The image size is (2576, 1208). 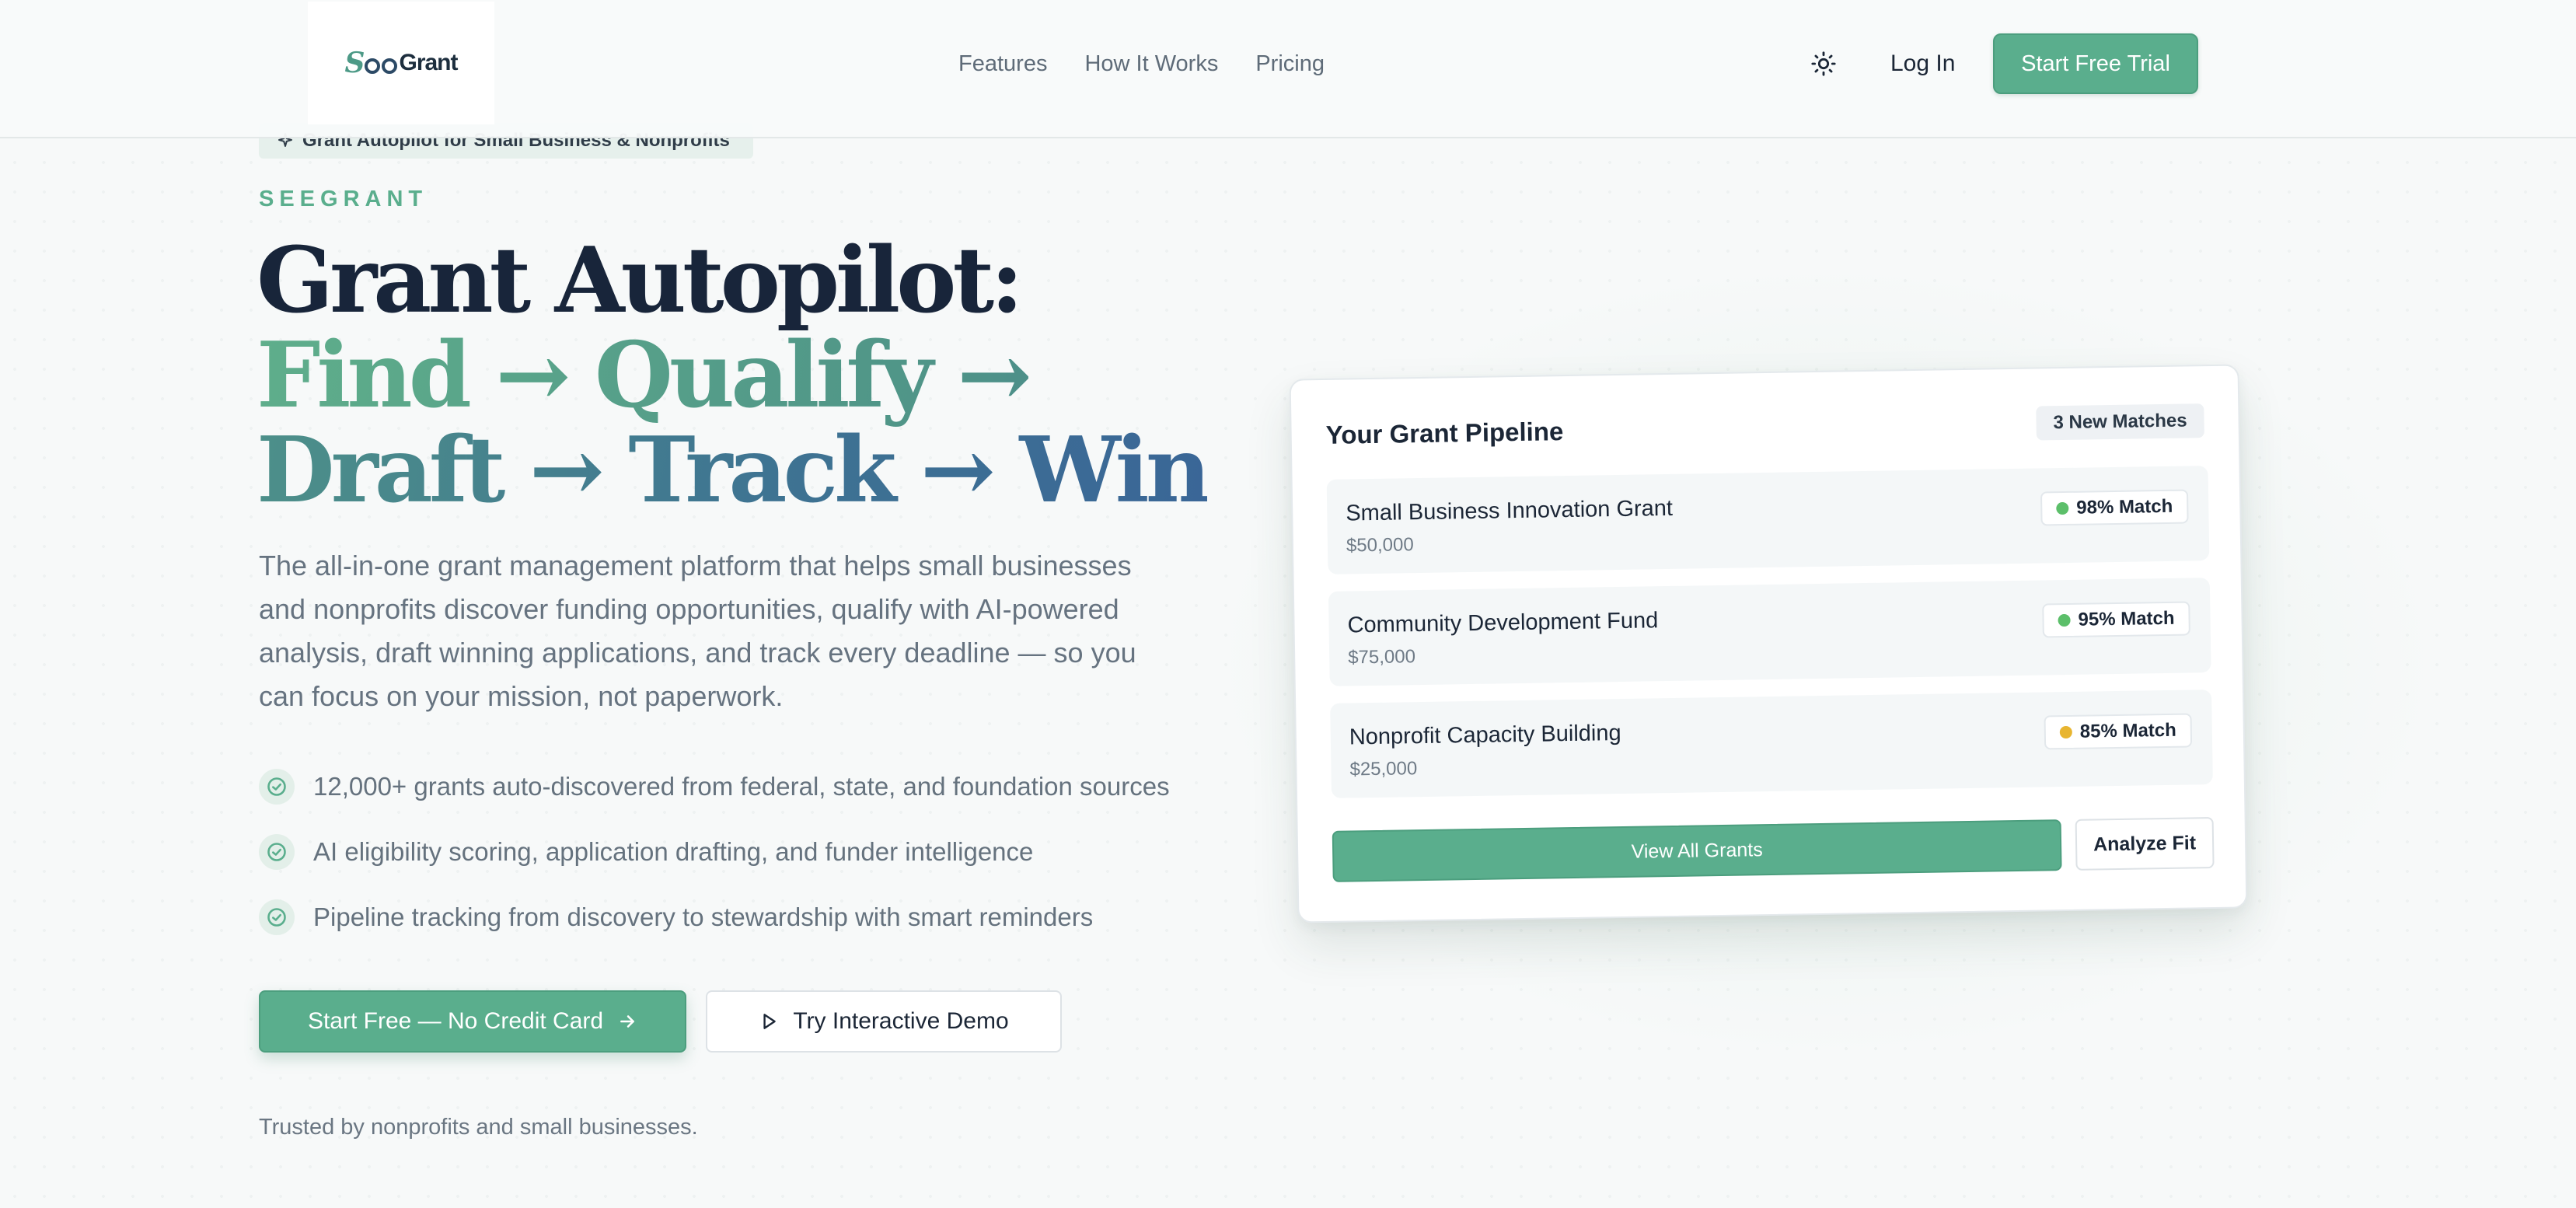 What do you see at coordinates (770, 1022) in the screenshot?
I see `play-icon` at bounding box center [770, 1022].